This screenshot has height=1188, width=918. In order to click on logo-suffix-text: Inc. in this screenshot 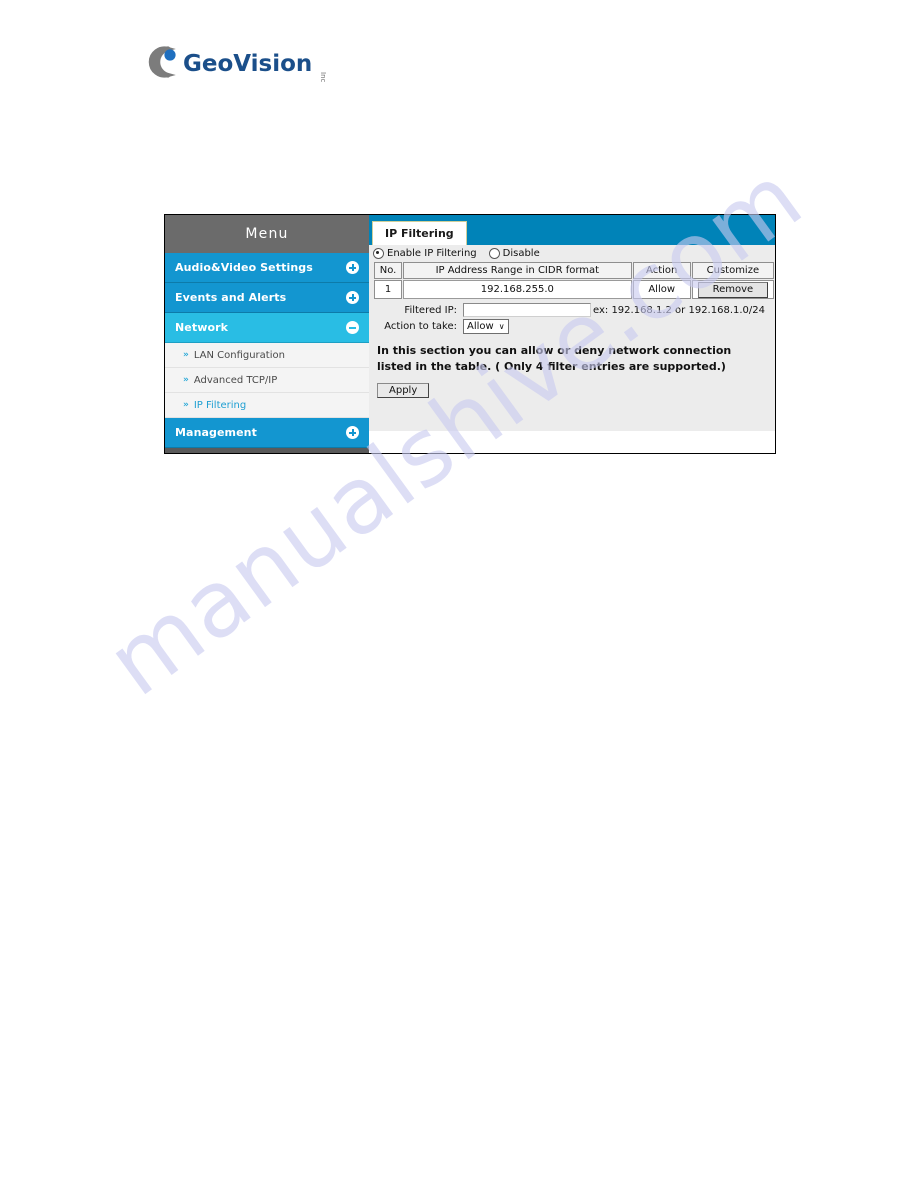, I will do `click(323, 77)`.